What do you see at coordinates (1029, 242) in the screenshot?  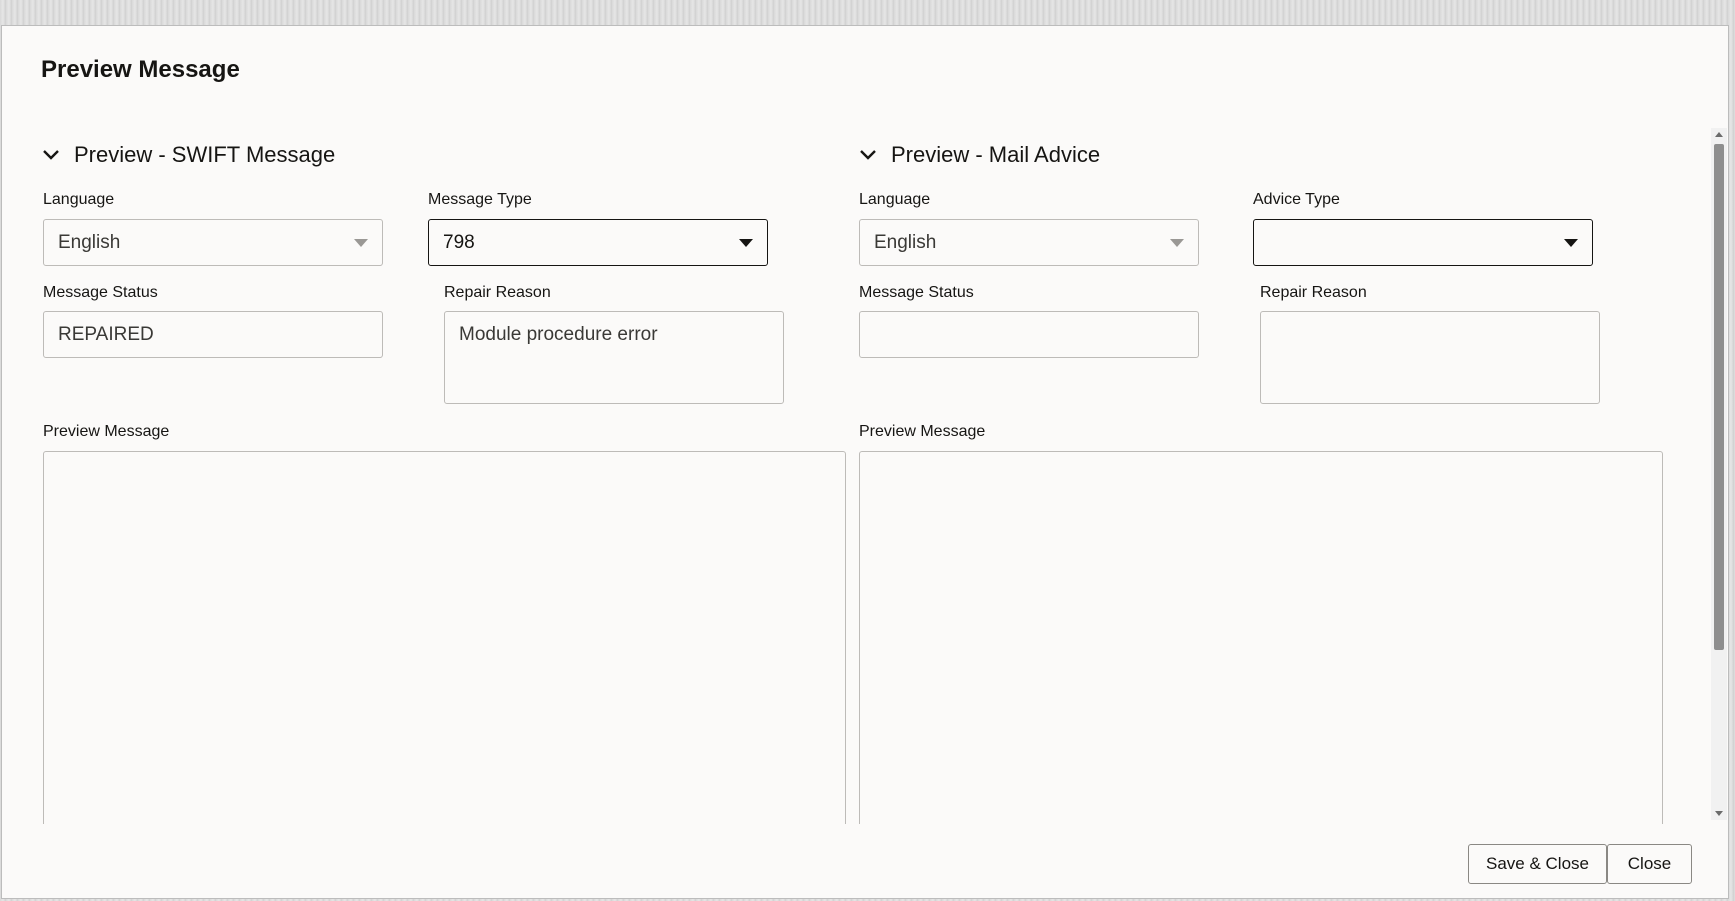 I see `mail-language-select: English` at bounding box center [1029, 242].